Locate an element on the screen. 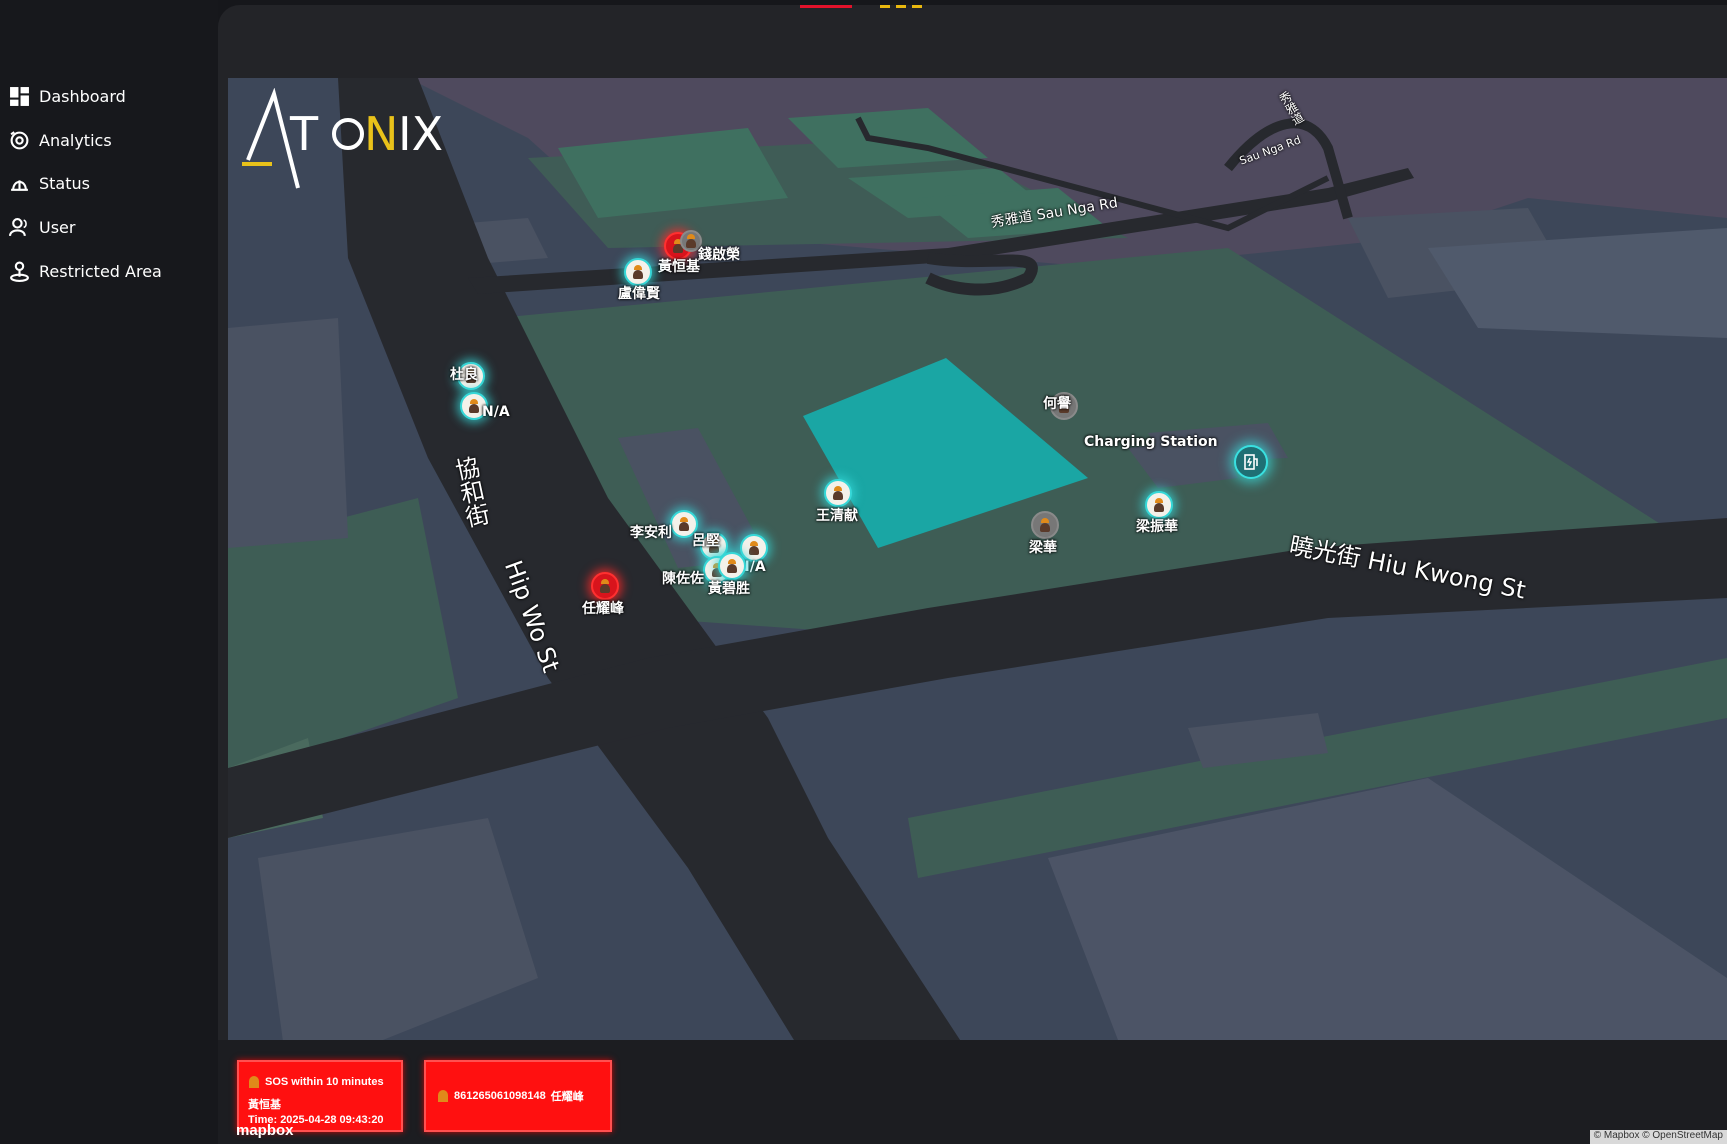 Image resolution: width=1727 pixels, height=1144 pixels. sidebar-item-status: Status is located at coordinates (49, 183).